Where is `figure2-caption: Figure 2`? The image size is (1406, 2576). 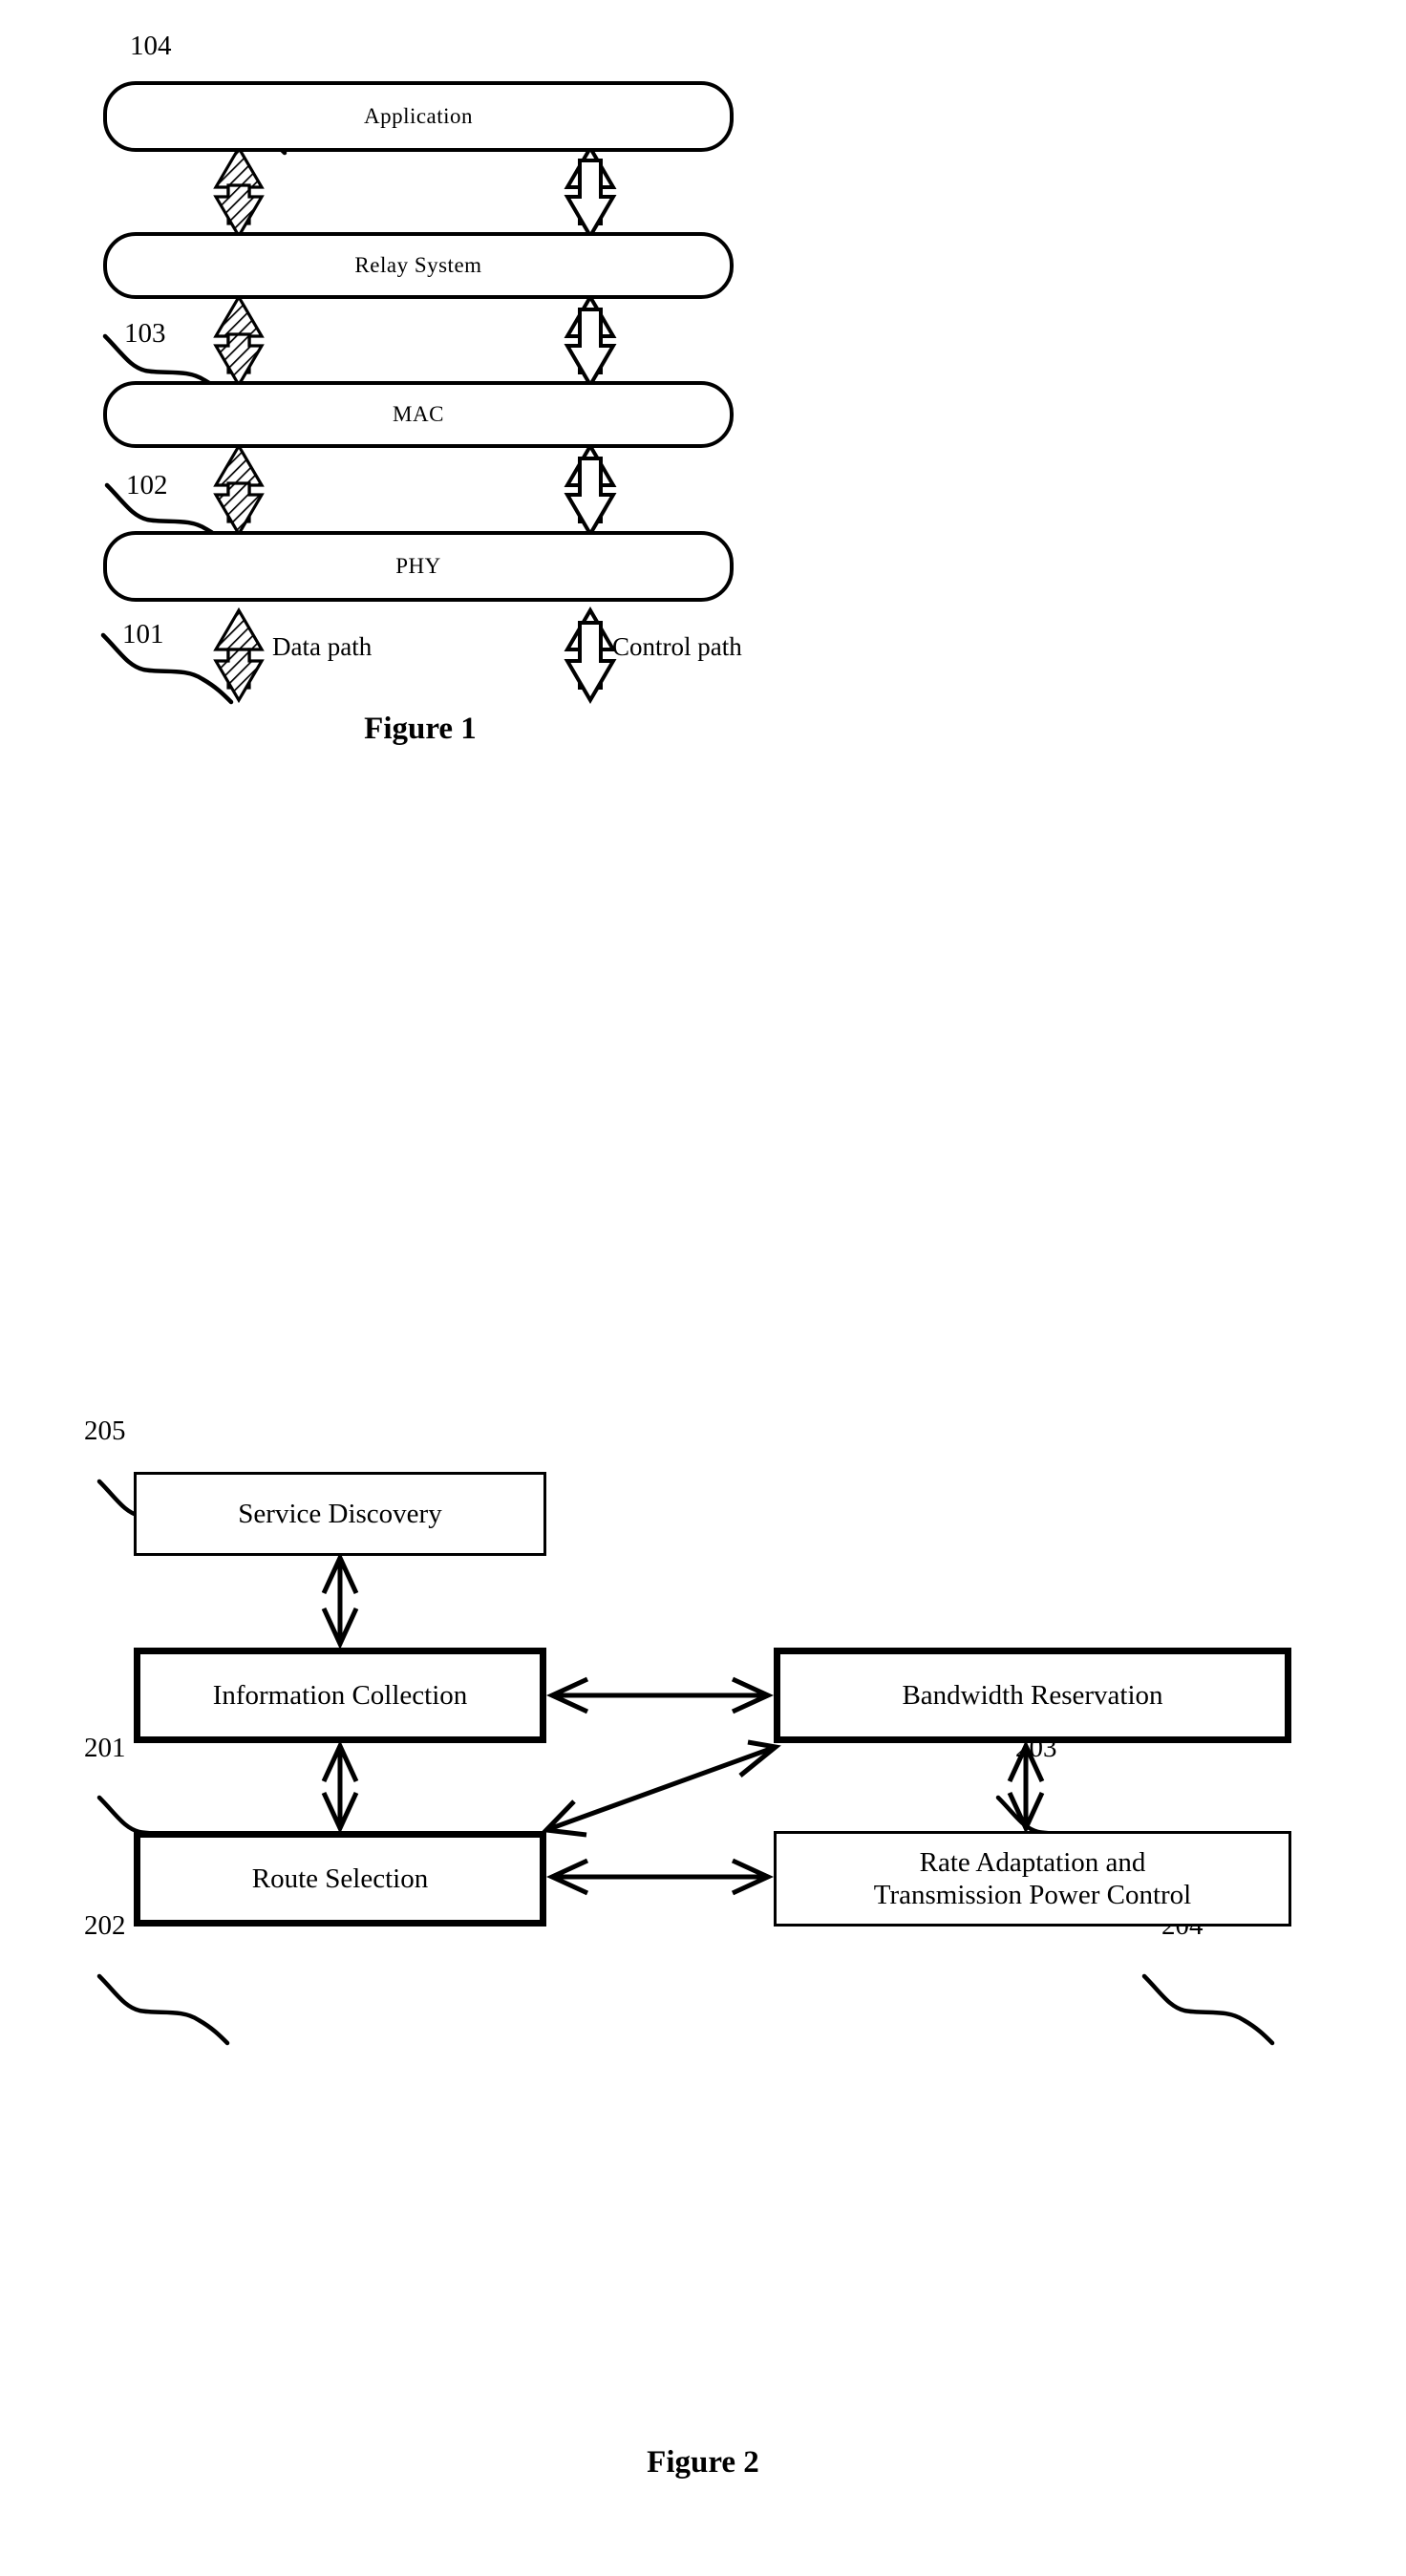
figure2-caption: Figure 2 is located at coordinates (703, 2462).